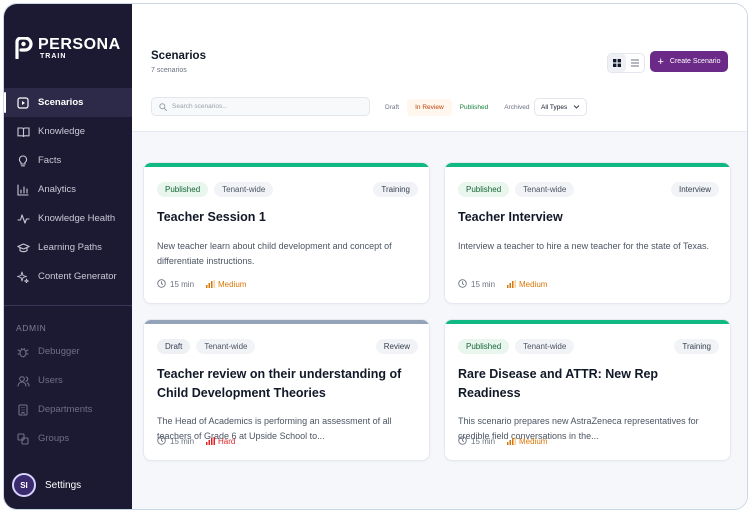  I want to click on sidebar-item-label: Departments, so click(65, 409).